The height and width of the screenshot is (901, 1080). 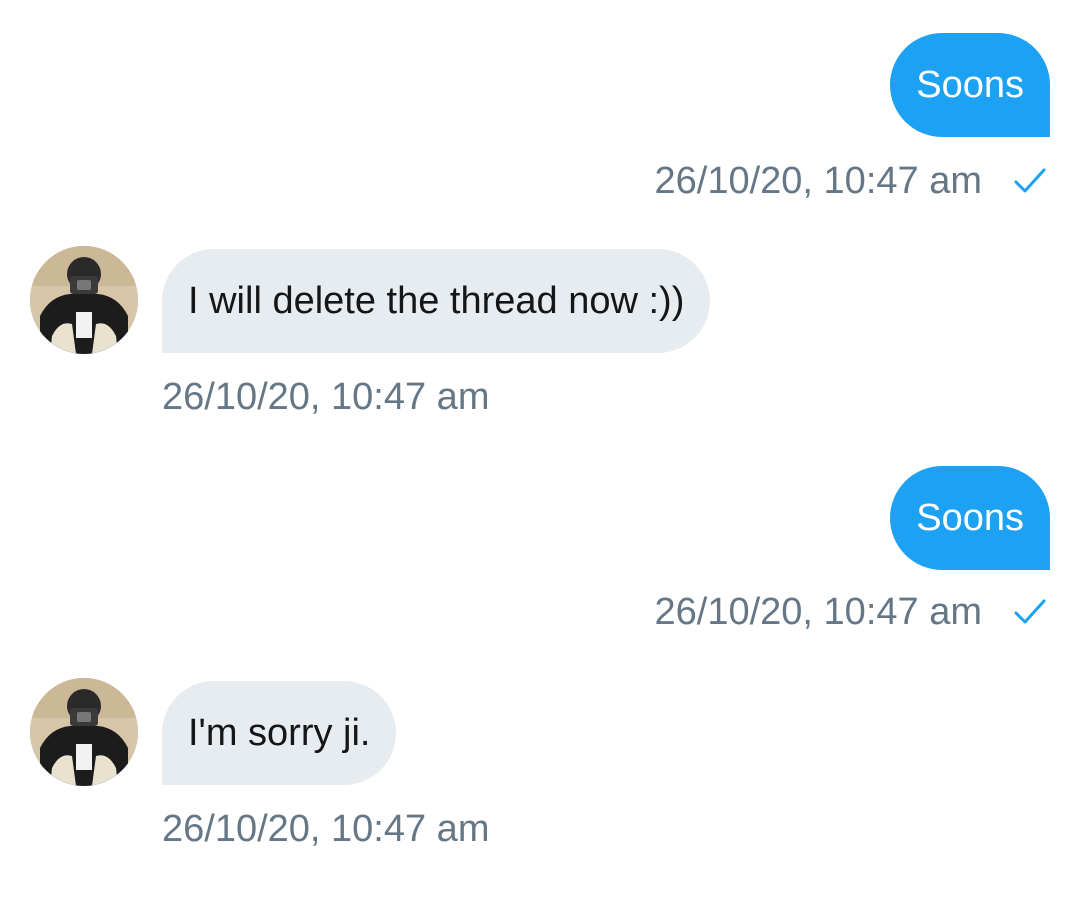 What do you see at coordinates (436, 301) in the screenshot?
I see `message-bubble-incoming: I will delete the thread now :))` at bounding box center [436, 301].